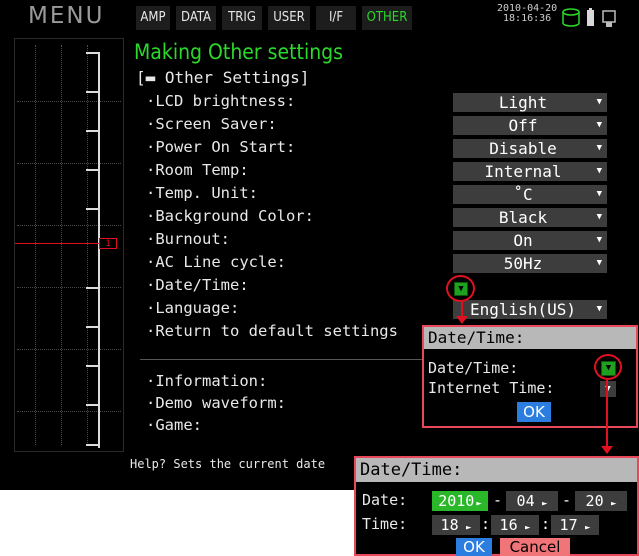 The width and height of the screenshot is (639, 556). I want to click on day-value: 20, so click(594, 501).